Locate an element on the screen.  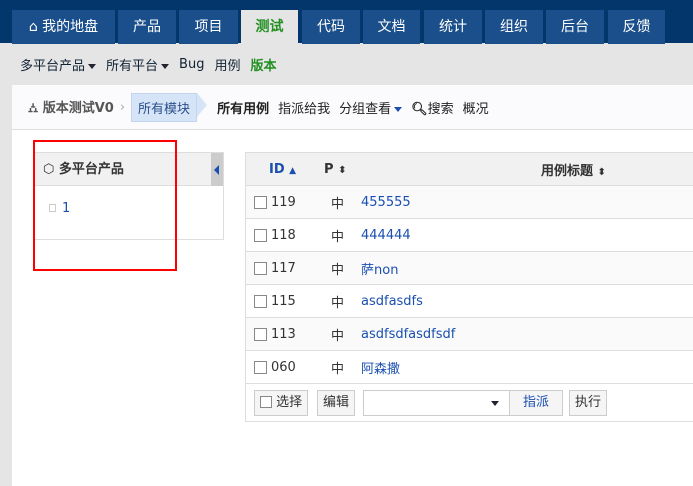
home-icon: ⌂ is located at coordinates (33, 27).